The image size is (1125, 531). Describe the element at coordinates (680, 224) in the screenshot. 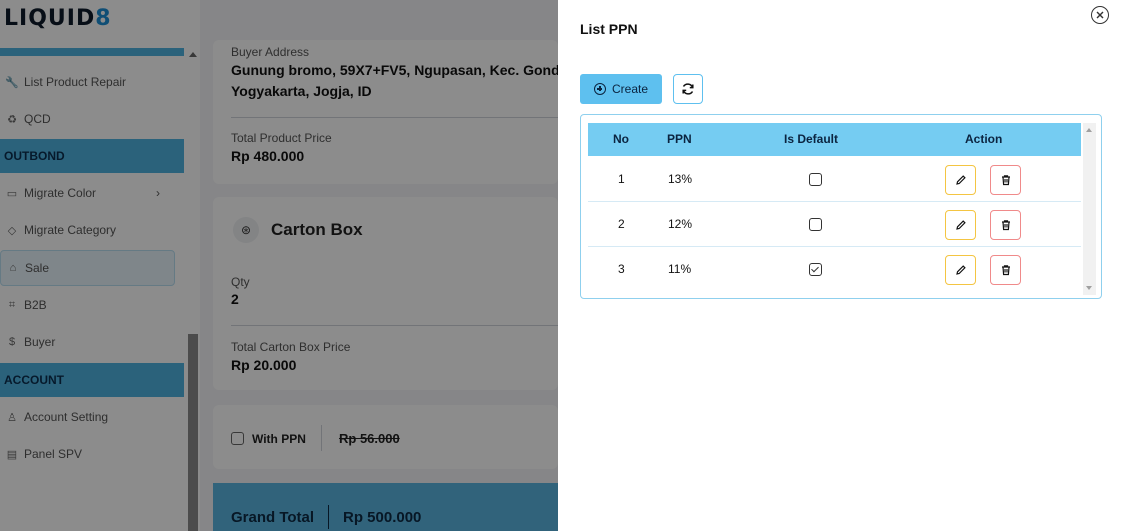

I see `ppn-value: 12%` at that location.